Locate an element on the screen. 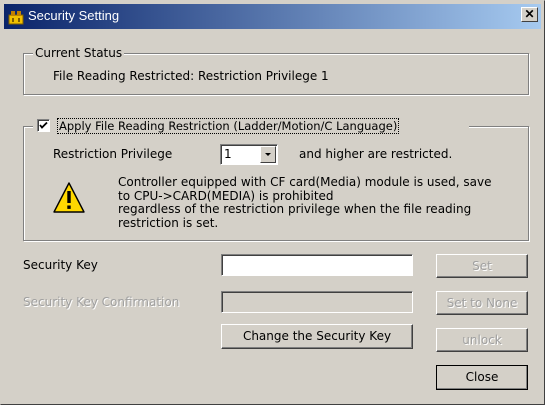  apply-restriction-checkbox is located at coordinates (43, 125).